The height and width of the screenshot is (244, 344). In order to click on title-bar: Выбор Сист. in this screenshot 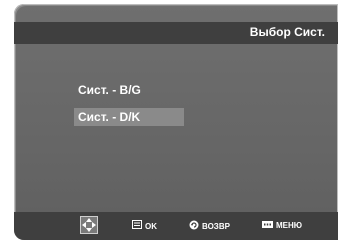, I will do `click(176, 33)`.